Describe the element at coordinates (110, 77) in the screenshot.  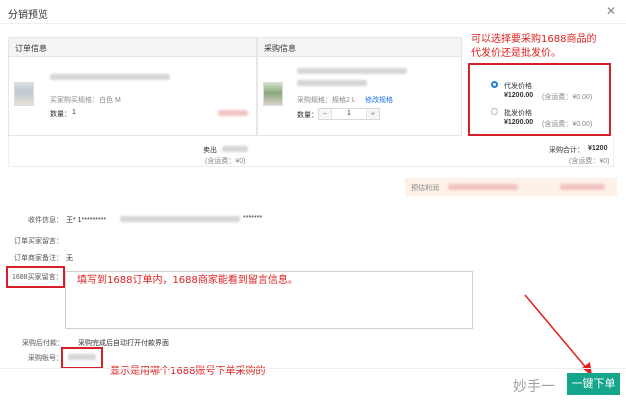
I see `order-product-name-blurred` at that location.